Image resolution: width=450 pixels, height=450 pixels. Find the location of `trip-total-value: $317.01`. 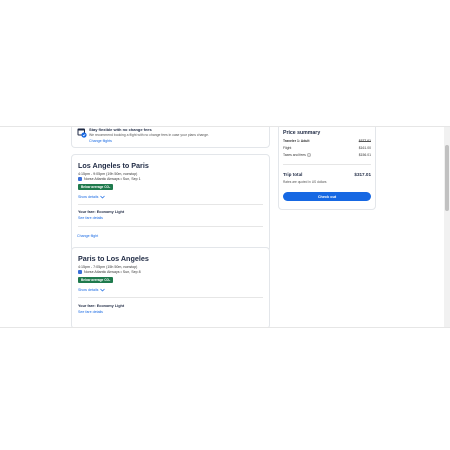

trip-total-value: $317.01 is located at coordinates (362, 174).